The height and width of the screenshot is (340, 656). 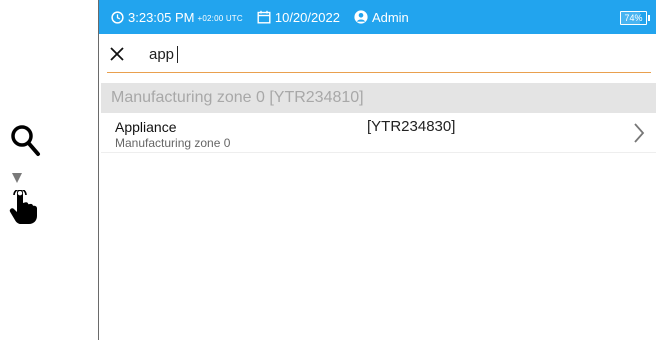 I want to click on clock-icon, so click(x=117, y=17).